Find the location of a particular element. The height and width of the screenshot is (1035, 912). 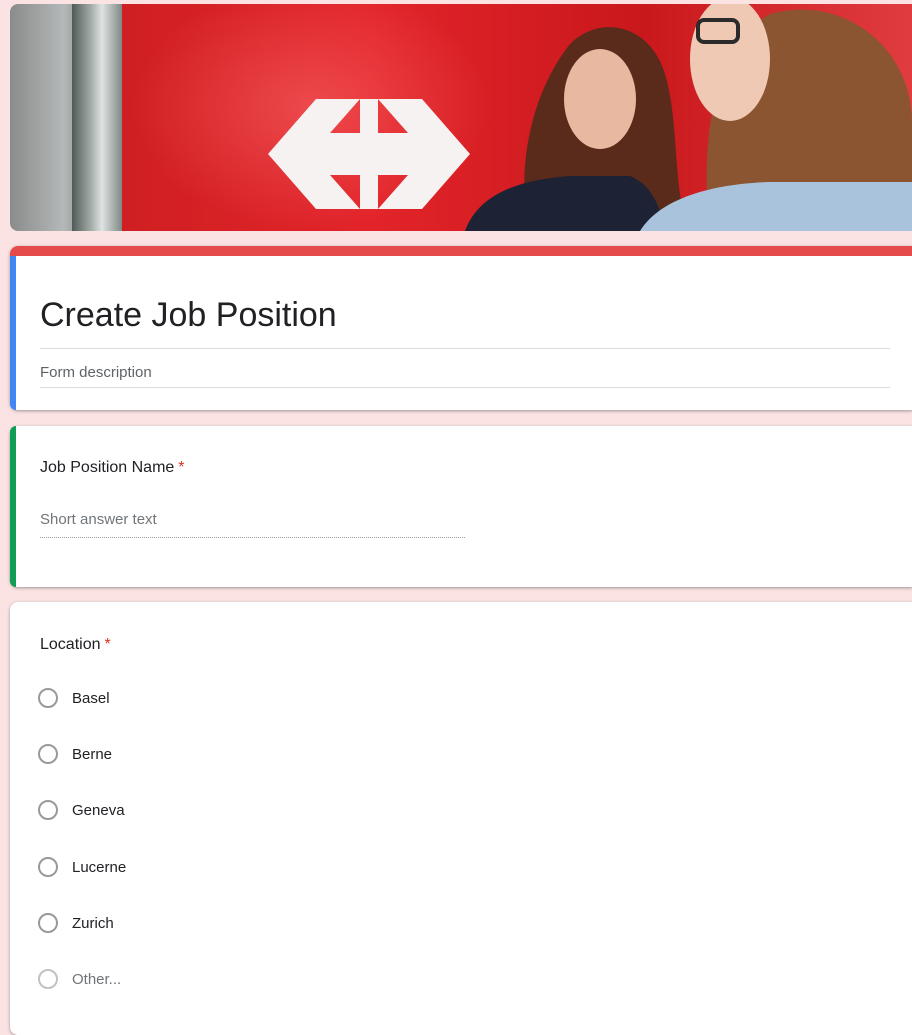

question-title: Location * is located at coordinates (75, 645).